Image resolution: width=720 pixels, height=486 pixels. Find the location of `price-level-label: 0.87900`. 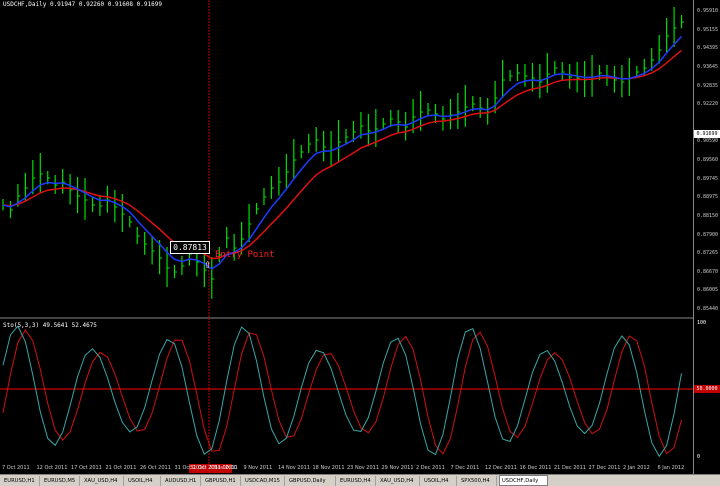

price-level-label: 0.87900 is located at coordinates (708, 234).